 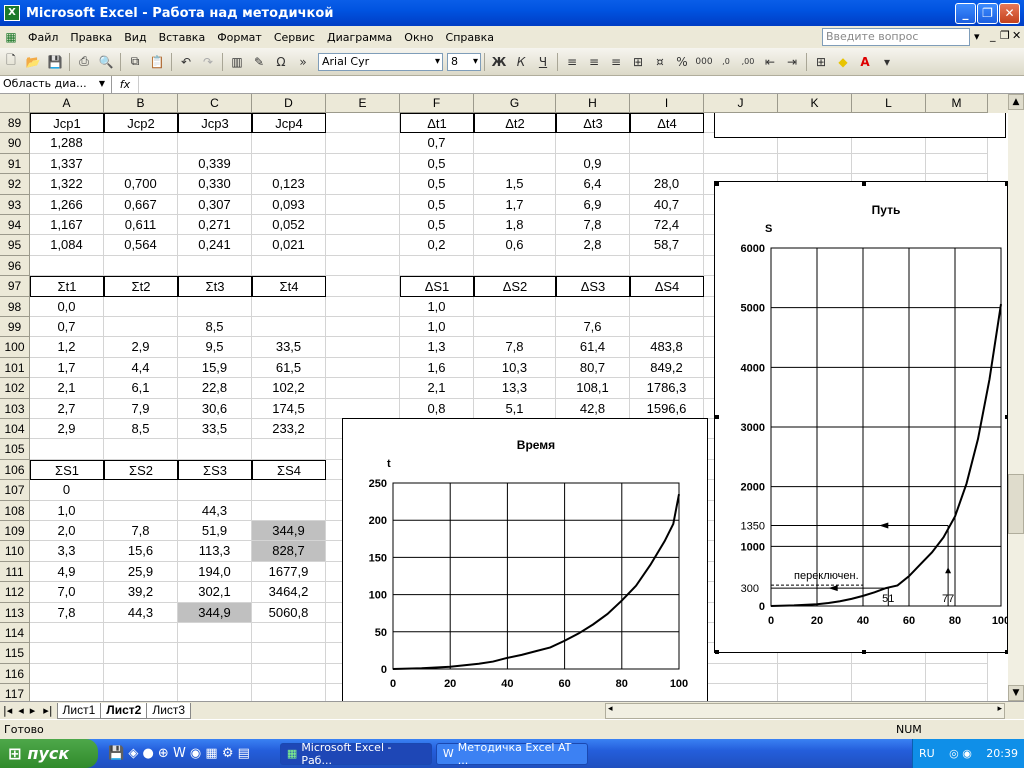 What do you see at coordinates (987, 13) in the screenshot?
I see `maximize-button: ❐` at bounding box center [987, 13].